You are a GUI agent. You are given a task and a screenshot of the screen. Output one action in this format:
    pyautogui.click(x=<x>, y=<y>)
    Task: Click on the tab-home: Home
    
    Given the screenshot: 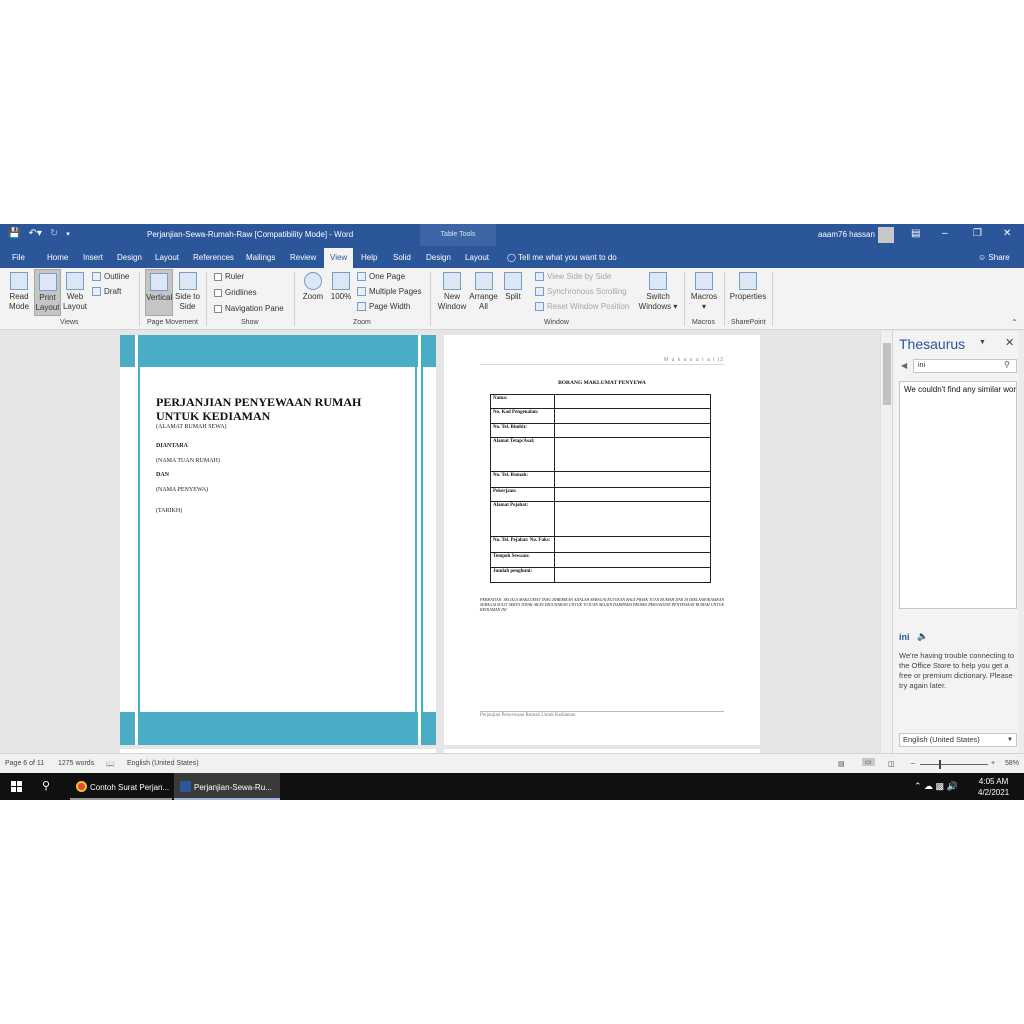 What is the action you would take?
    pyautogui.click(x=57, y=257)
    